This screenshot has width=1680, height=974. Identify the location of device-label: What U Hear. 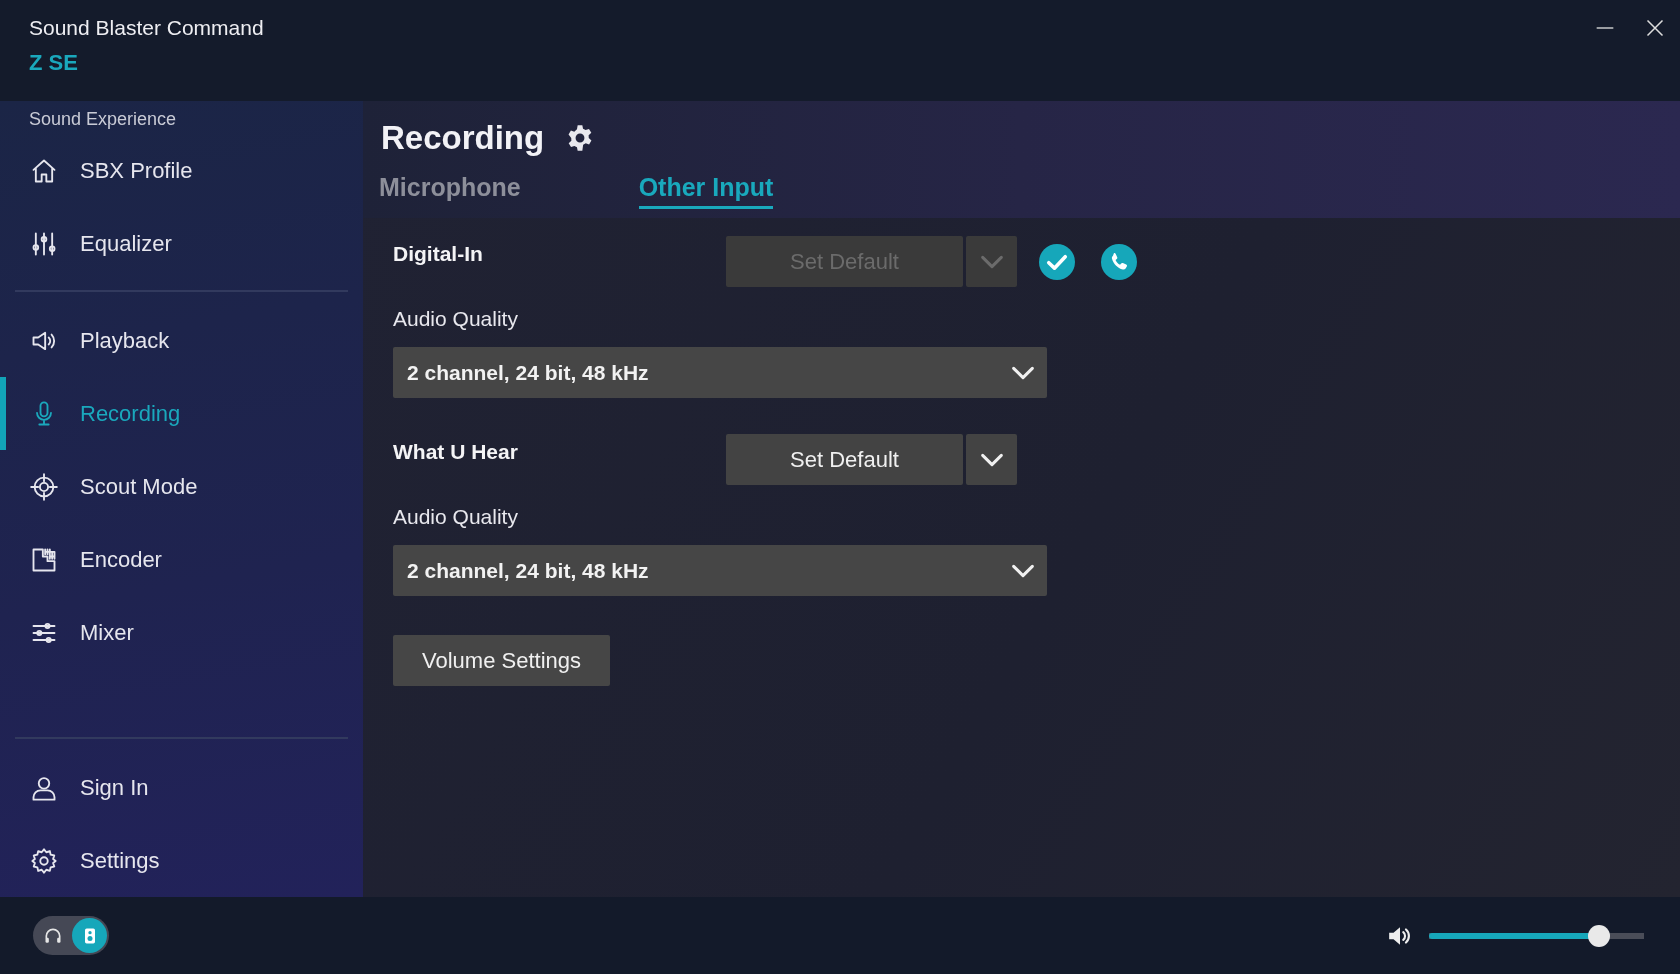
(456, 451).